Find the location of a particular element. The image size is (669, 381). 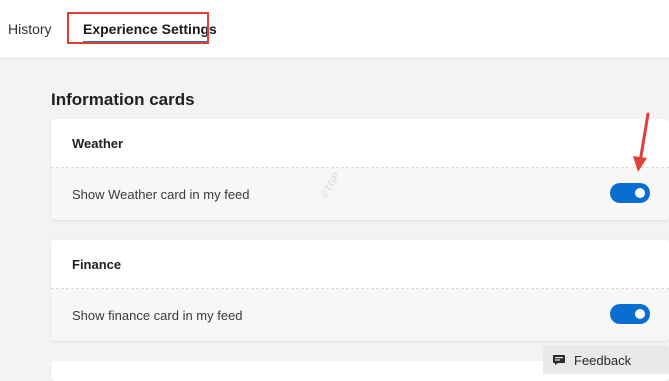

card-title-finance: Finance is located at coordinates (97, 264).